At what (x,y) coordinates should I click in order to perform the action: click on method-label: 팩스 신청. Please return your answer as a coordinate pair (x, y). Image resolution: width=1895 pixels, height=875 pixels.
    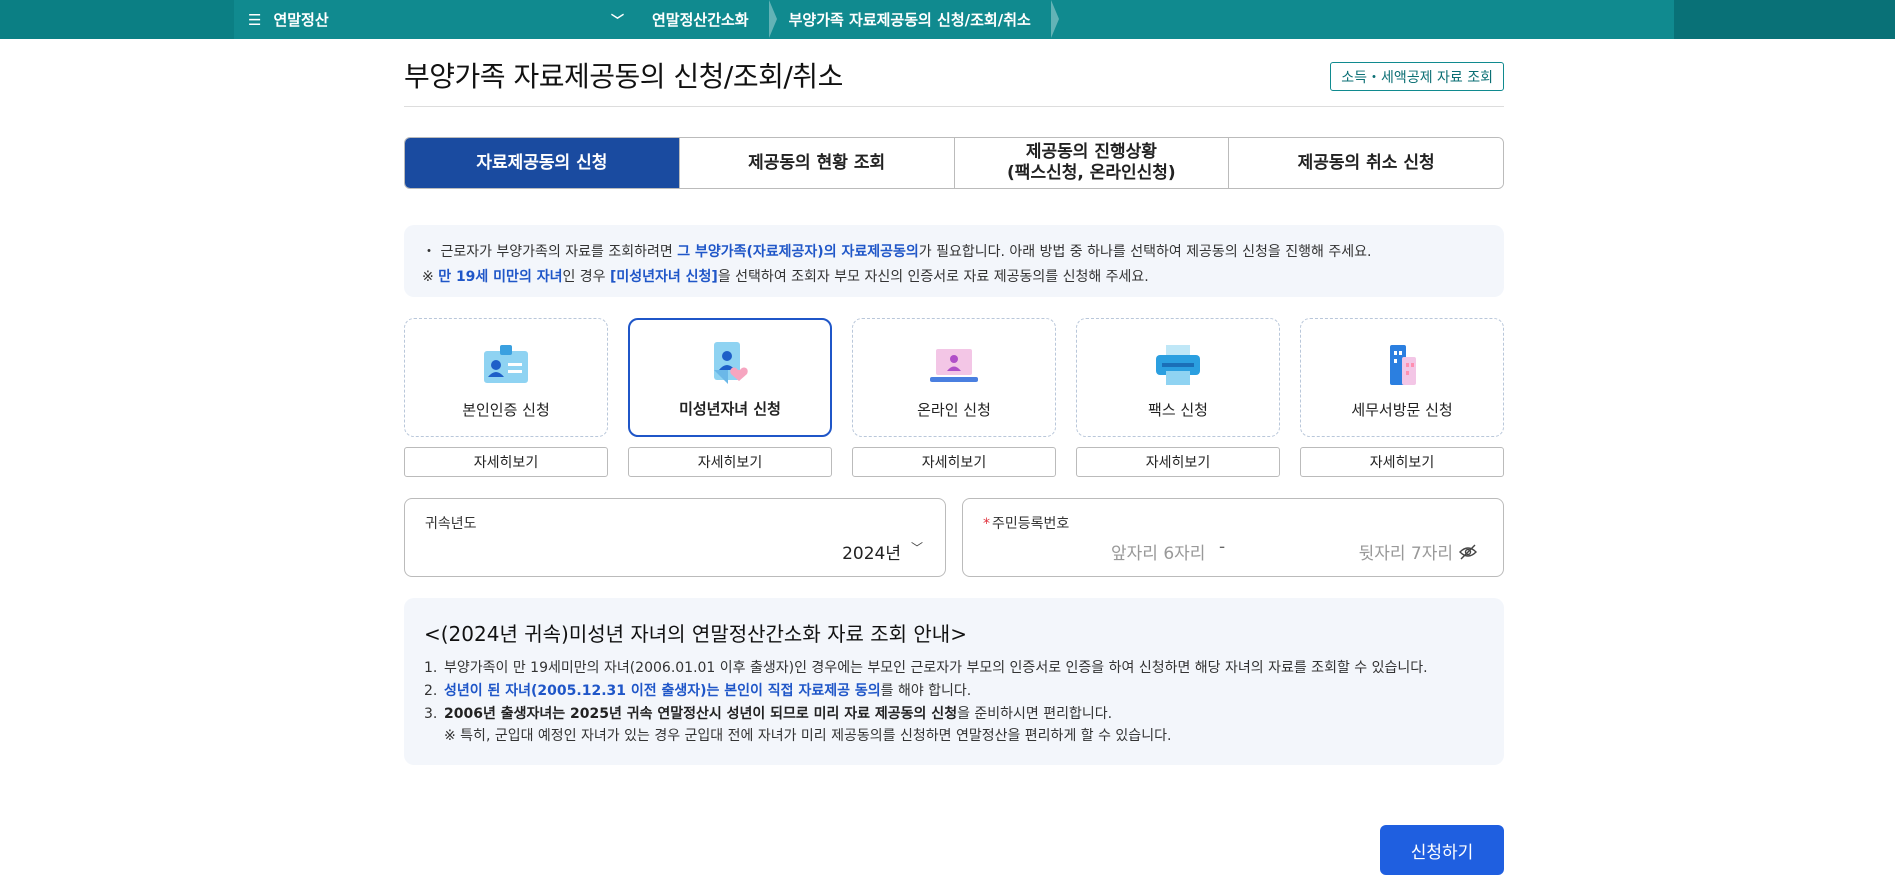
    Looking at the image, I should click on (1178, 410).